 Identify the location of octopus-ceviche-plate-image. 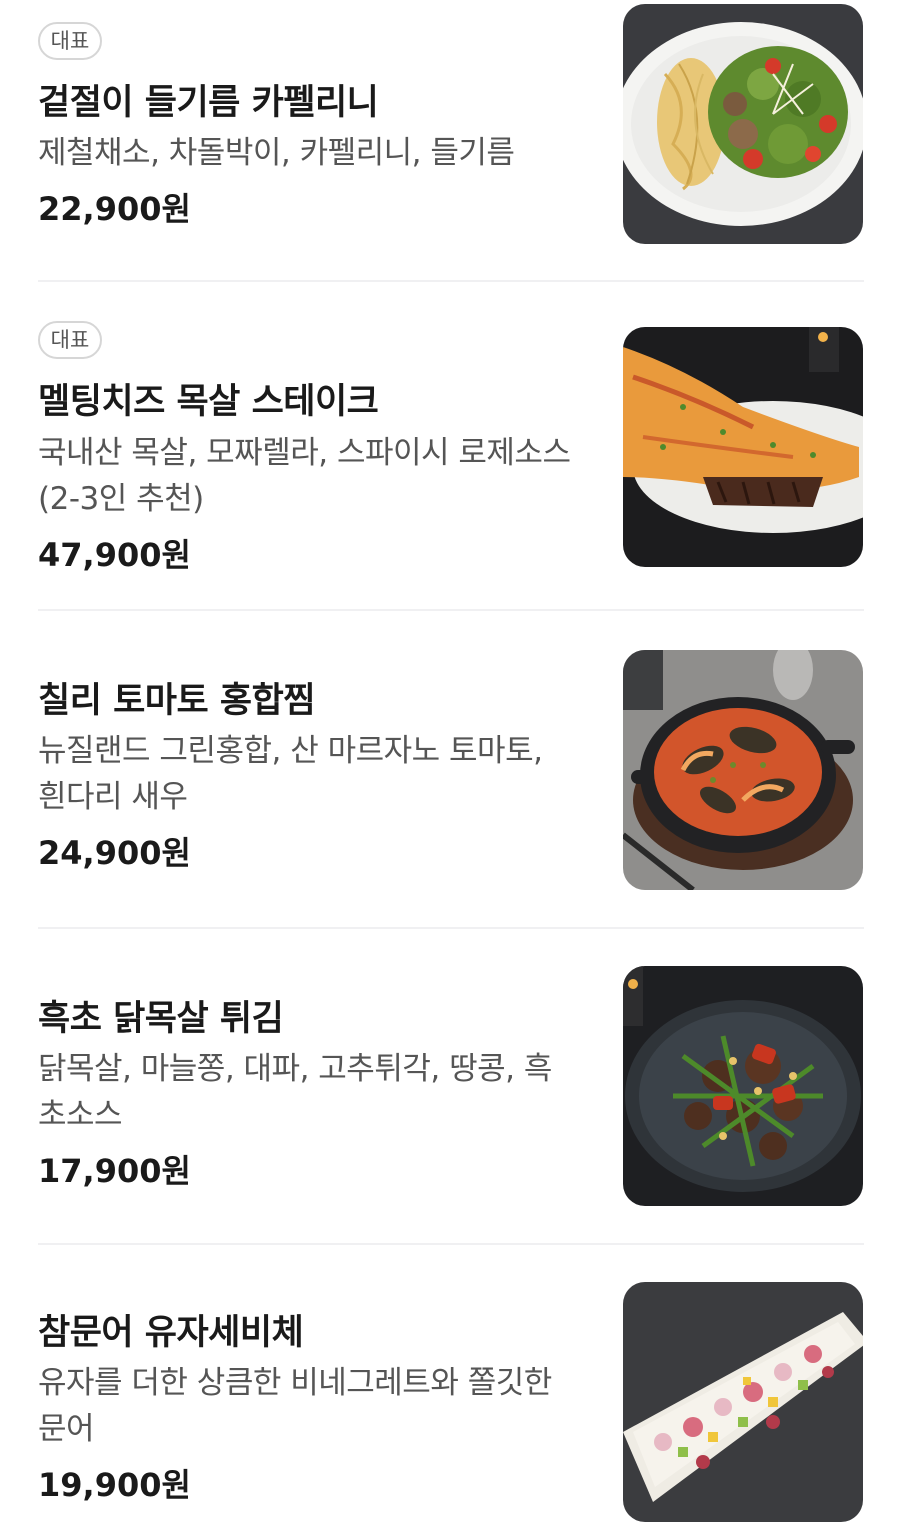
(743, 1402).